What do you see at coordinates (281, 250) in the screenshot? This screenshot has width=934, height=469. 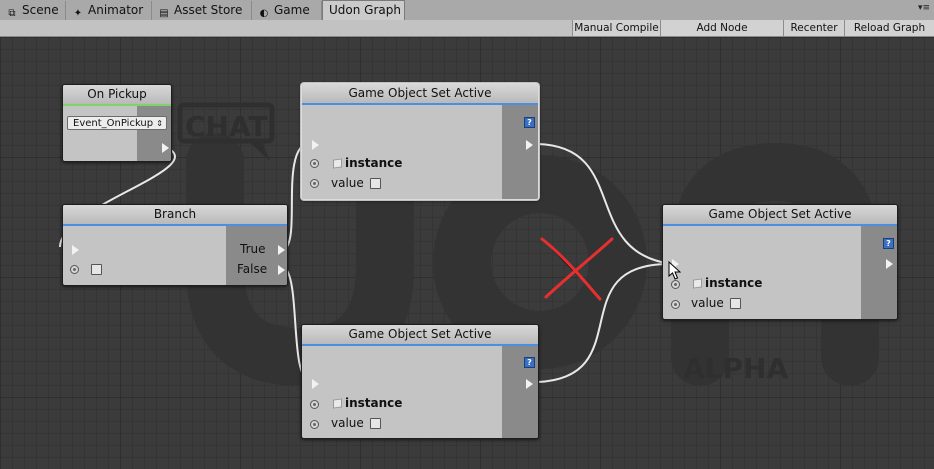 I see `true-output-port` at bounding box center [281, 250].